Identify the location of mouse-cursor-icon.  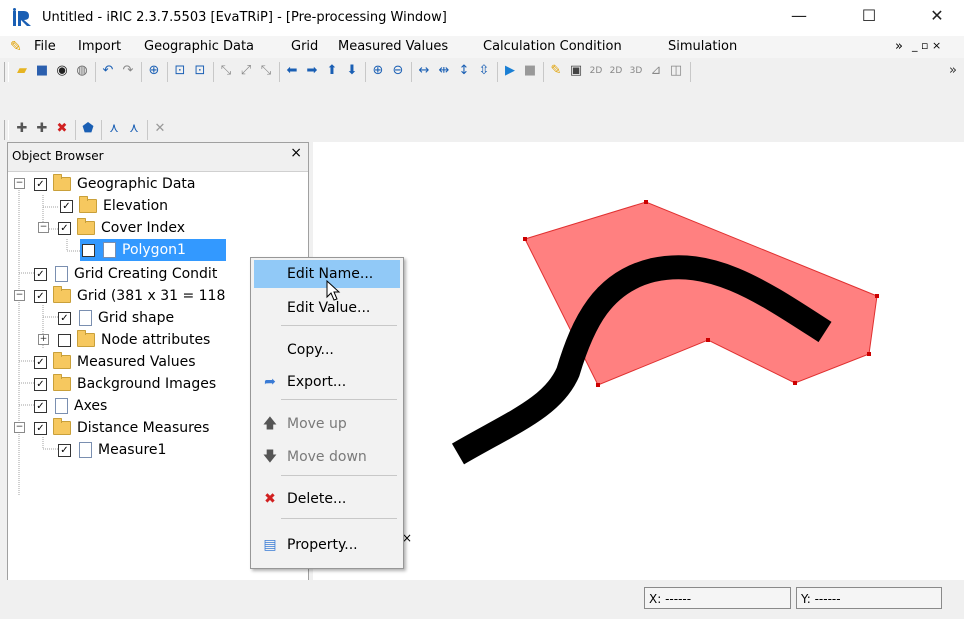
(333, 290).